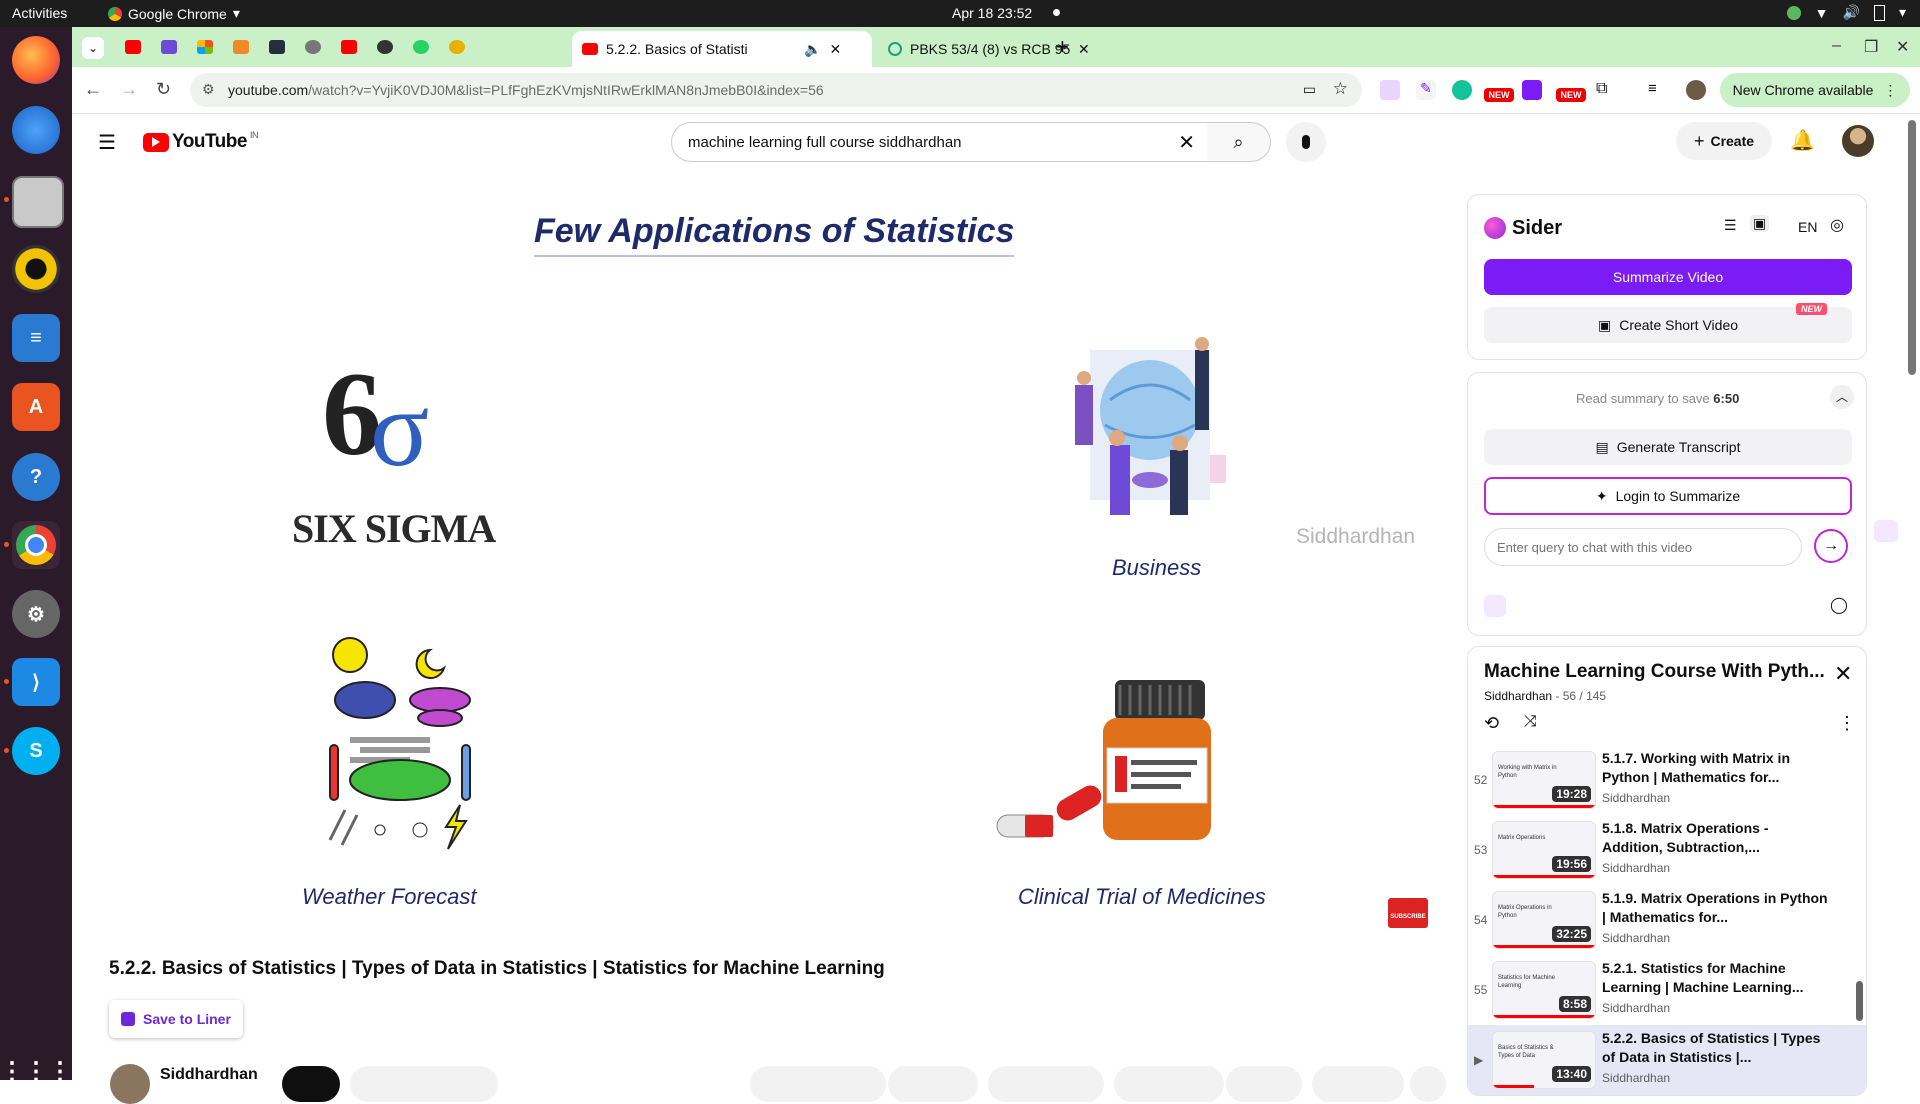 The width and height of the screenshot is (1920, 1104). Describe the element at coordinates (163, 89) in the screenshot. I see `reload-icon: ↻` at that location.